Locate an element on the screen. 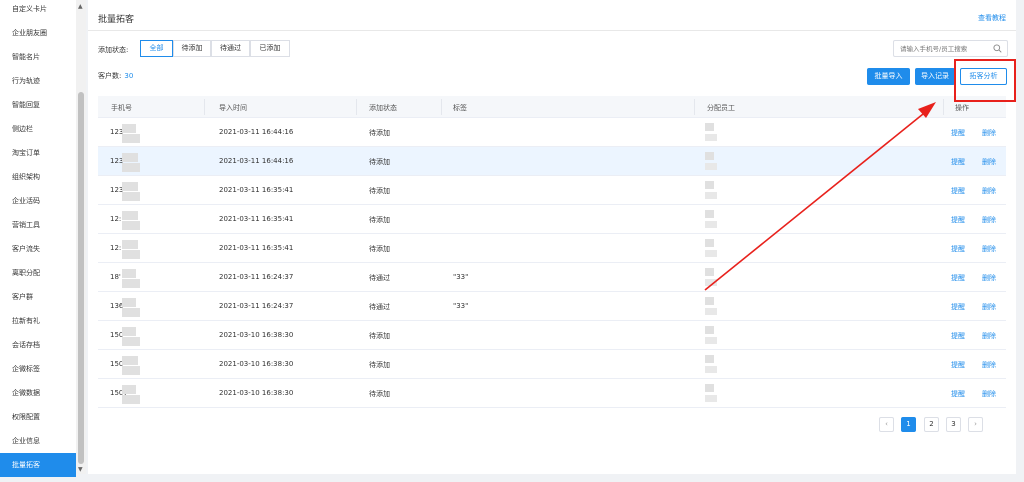 This screenshot has height=482, width=1024. sidebar-item: 拉新有礼 is located at coordinates (38, 321).